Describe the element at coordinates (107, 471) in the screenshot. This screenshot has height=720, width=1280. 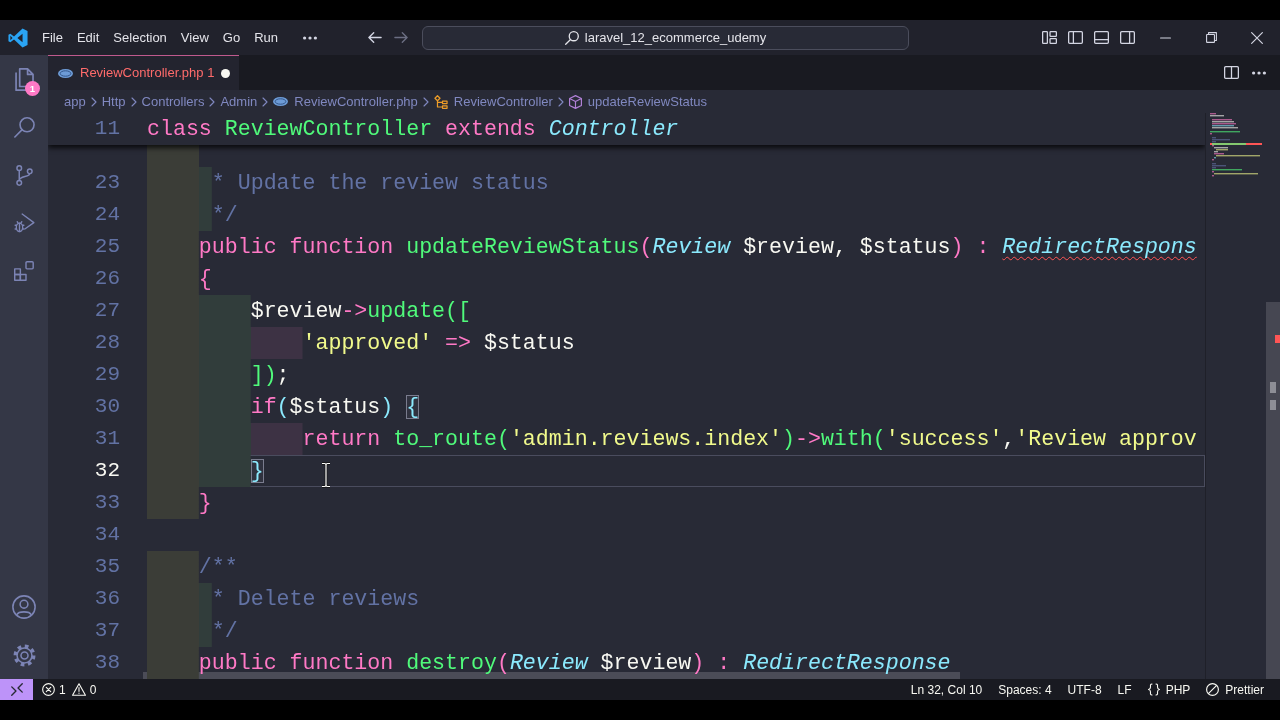
I see `line-number: 32` at that location.